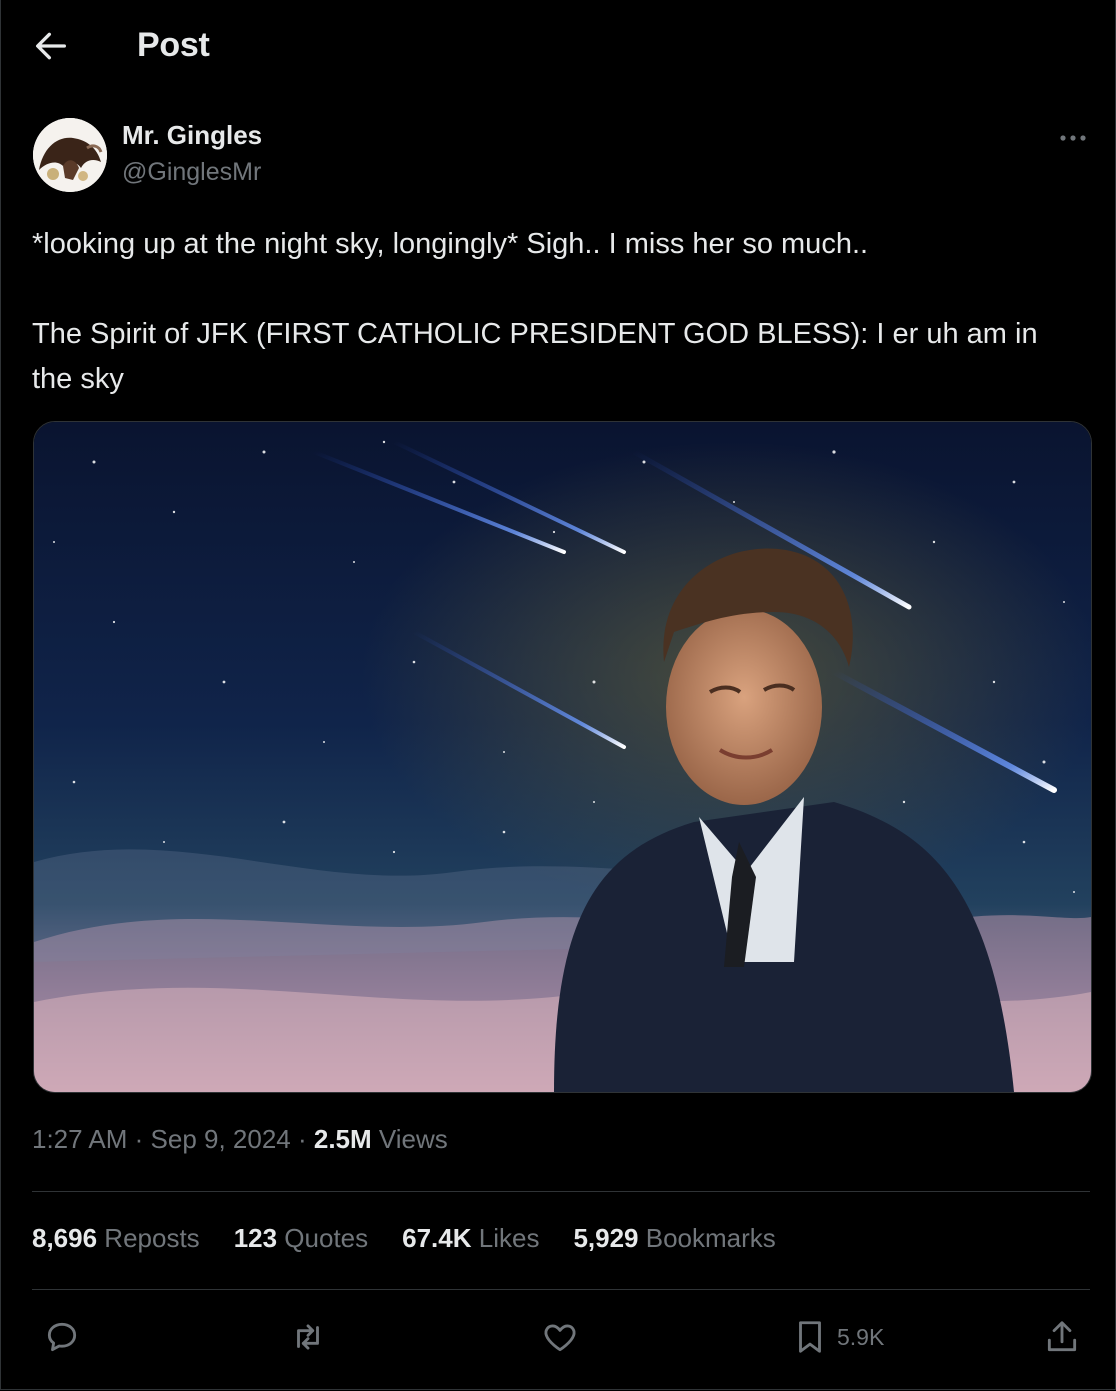 Image resolution: width=1116 pixels, height=1391 pixels. What do you see at coordinates (606, 1238) in the screenshot?
I see `bookmarks-count: 5,929` at bounding box center [606, 1238].